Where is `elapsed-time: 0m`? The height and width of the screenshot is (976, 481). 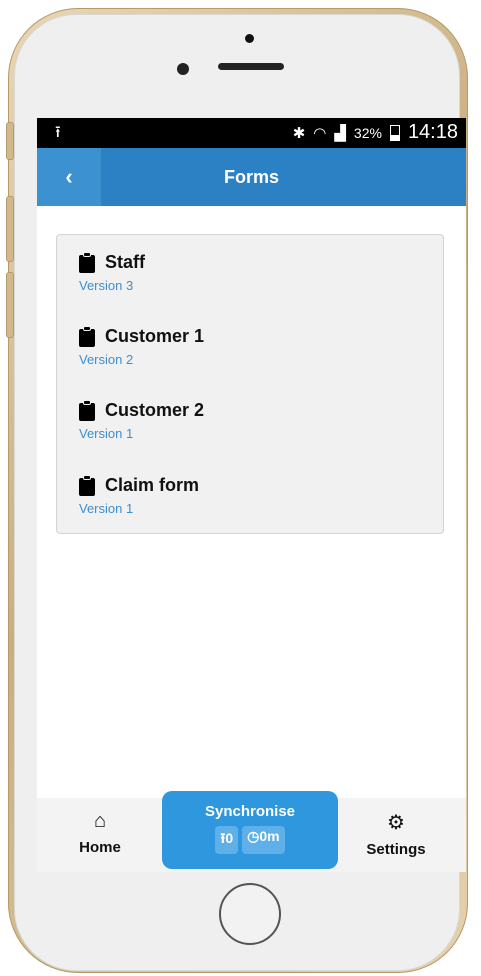 elapsed-time: 0m is located at coordinates (269, 836).